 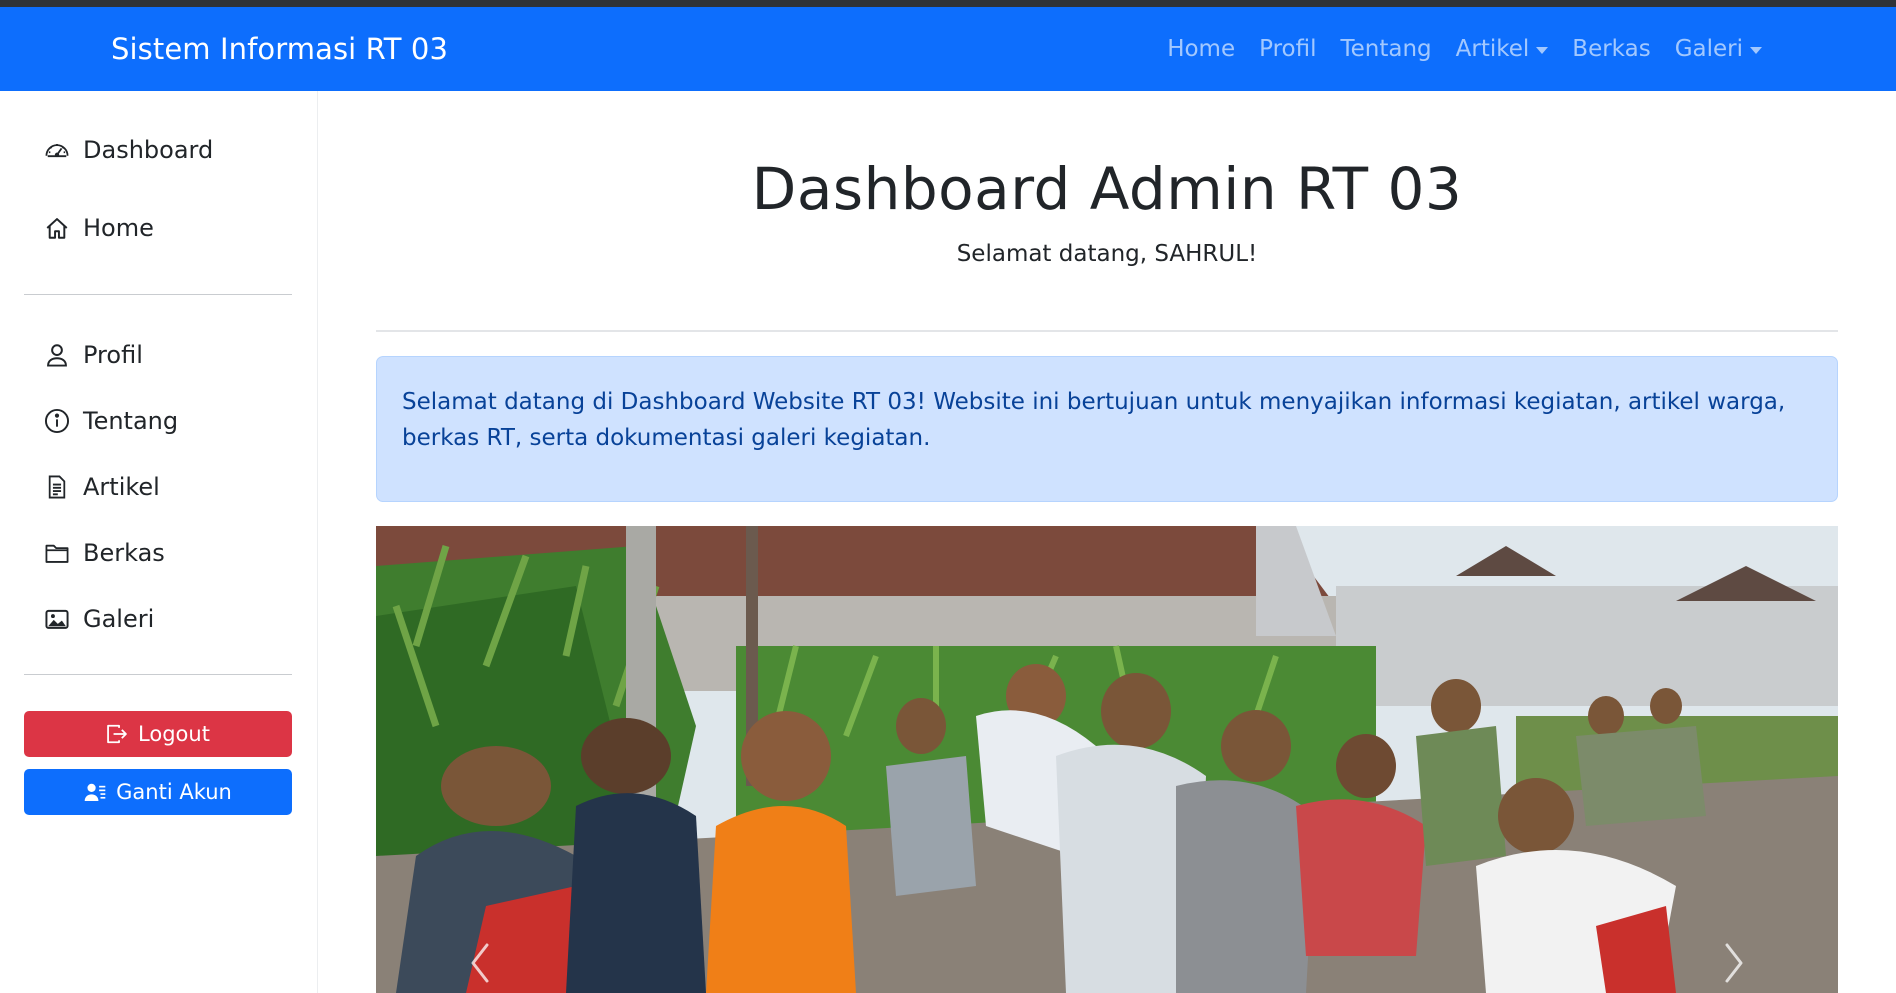 I want to click on sidebar-item-berkas: Berkas, so click(x=104, y=553).